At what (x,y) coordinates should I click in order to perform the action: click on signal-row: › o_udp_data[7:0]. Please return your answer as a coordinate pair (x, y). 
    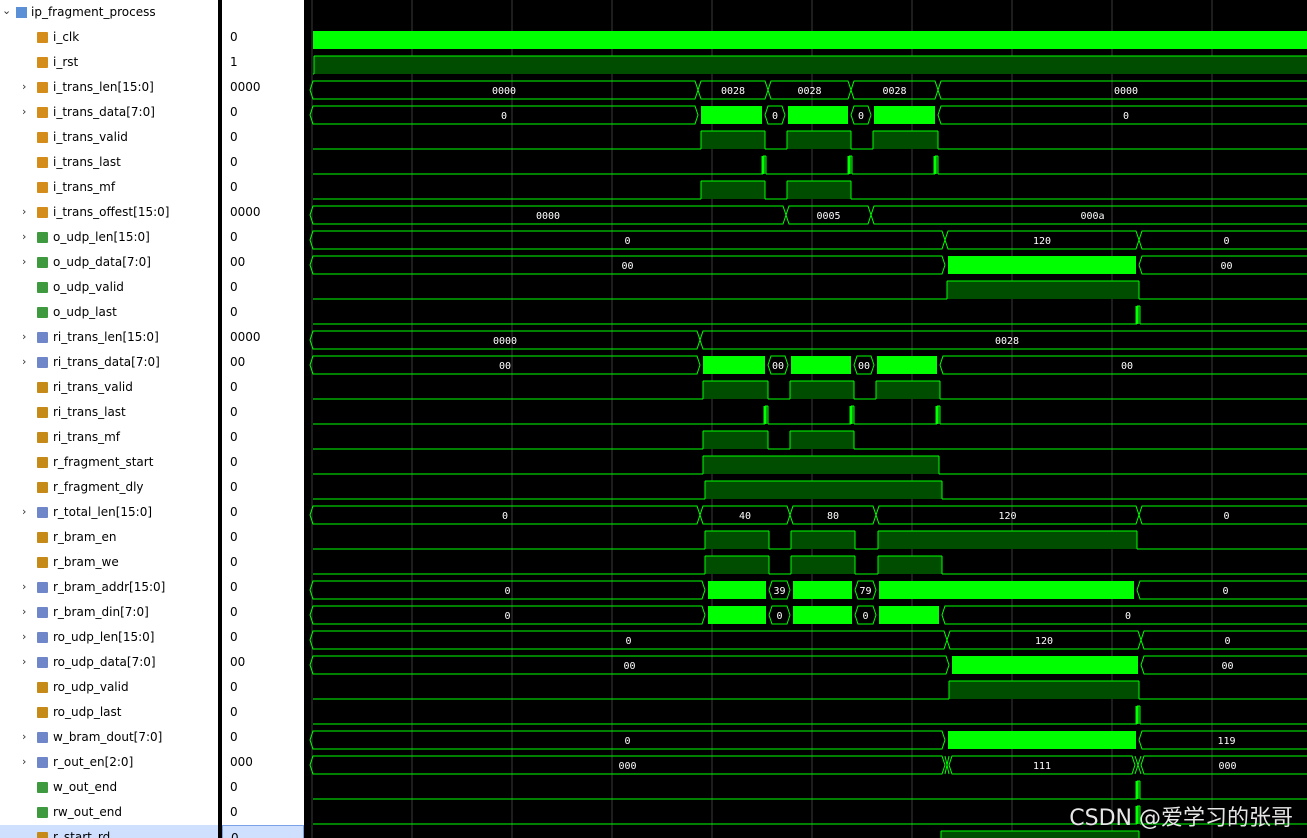
    Looking at the image, I should click on (109, 262).